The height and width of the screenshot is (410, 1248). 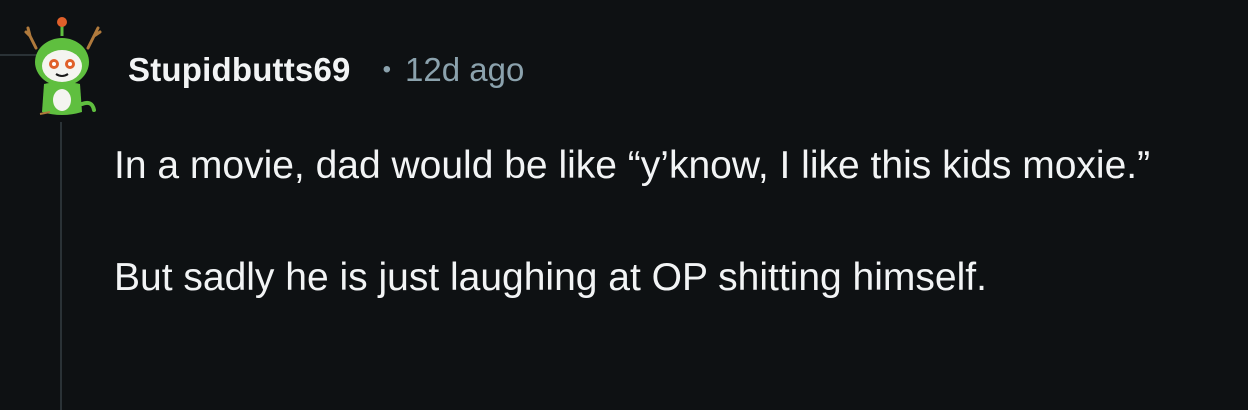 What do you see at coordinates (239, 70) in the screenshot?
I see `username-link: Stupidbutts69` at bounding box center [239, 70].